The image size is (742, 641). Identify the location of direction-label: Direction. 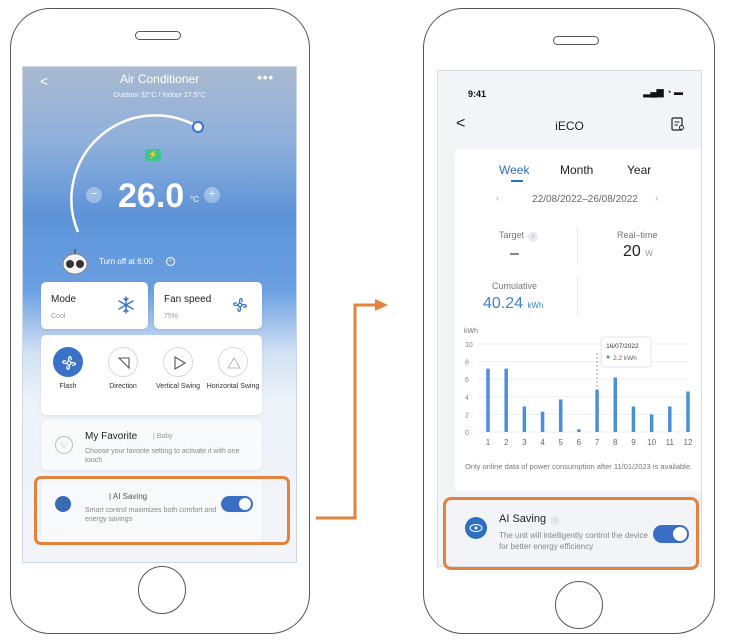
(123, 386).